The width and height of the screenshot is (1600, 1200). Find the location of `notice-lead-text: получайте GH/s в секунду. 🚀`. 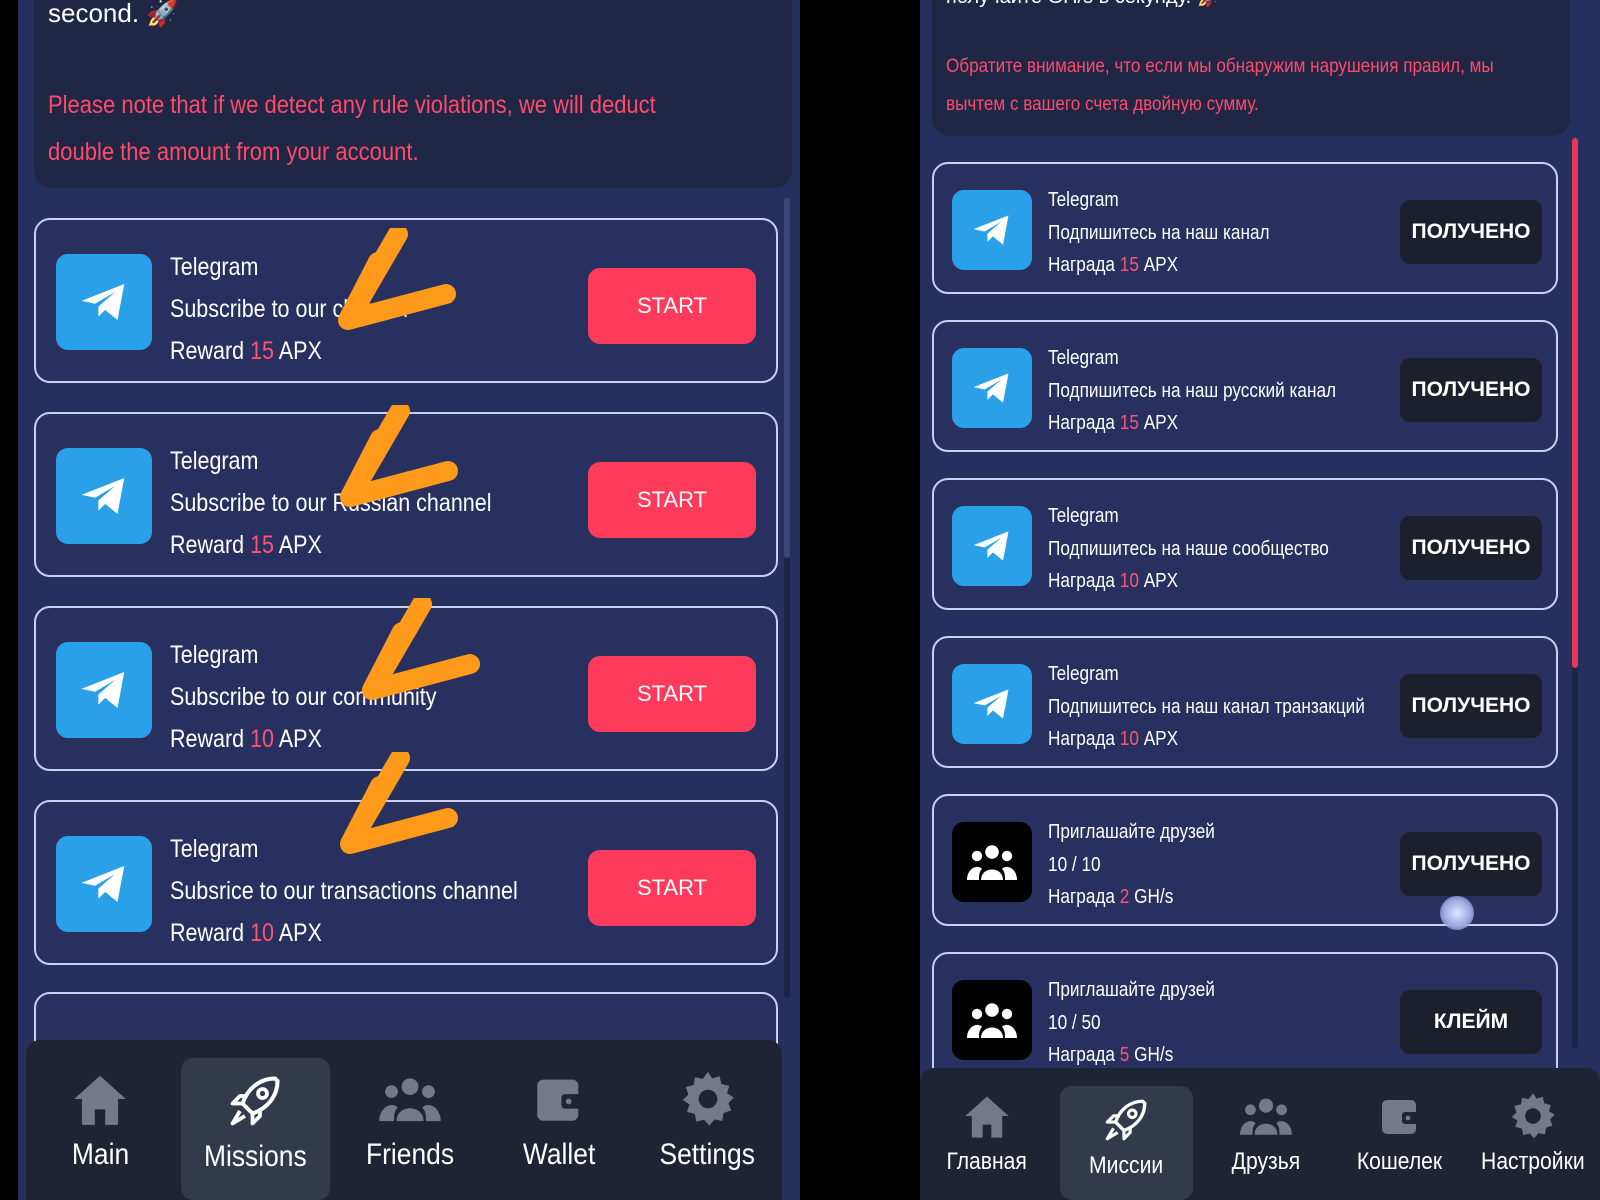

notice-lead-text: получайте GH/s в секунду. 🚀 is located at coordinates (1084, 4).